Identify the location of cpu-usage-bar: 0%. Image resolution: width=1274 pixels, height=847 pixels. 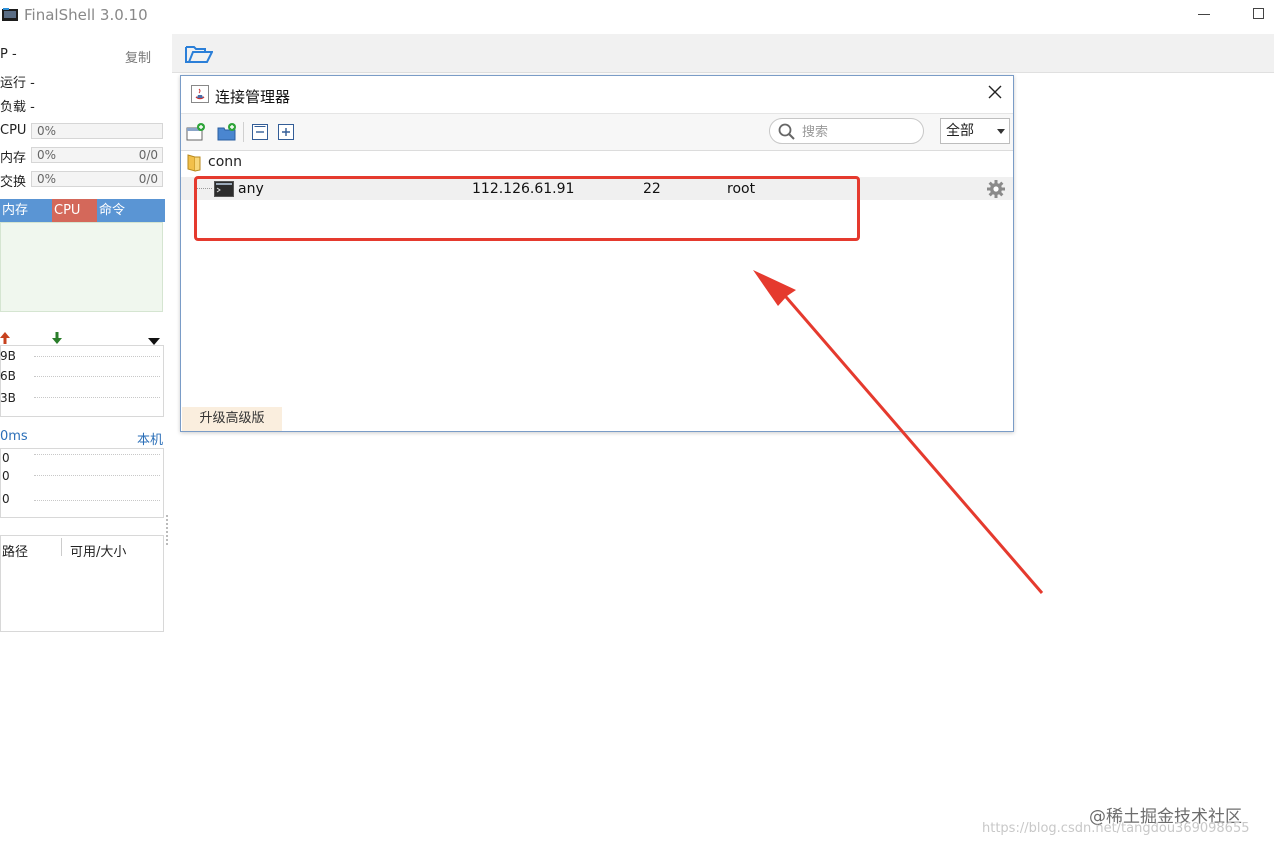
(97, 131).